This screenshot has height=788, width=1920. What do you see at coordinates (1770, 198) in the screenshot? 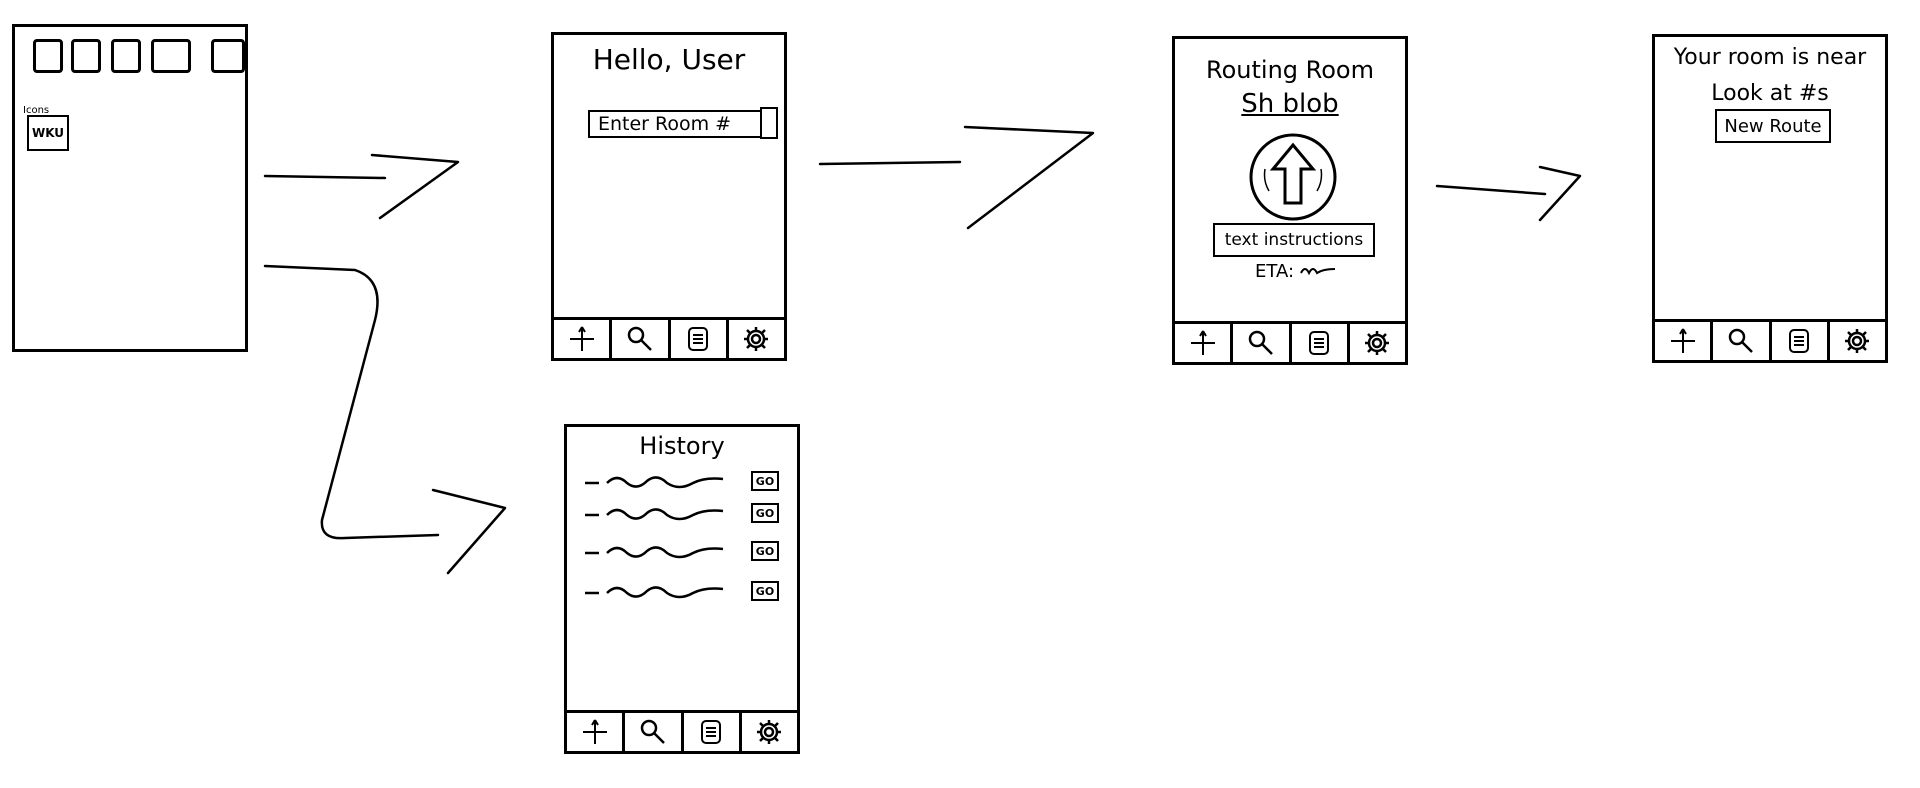
I see `near-screen-frame: Your room is near Look at #s New Route` at bounding box center [1770, 198].